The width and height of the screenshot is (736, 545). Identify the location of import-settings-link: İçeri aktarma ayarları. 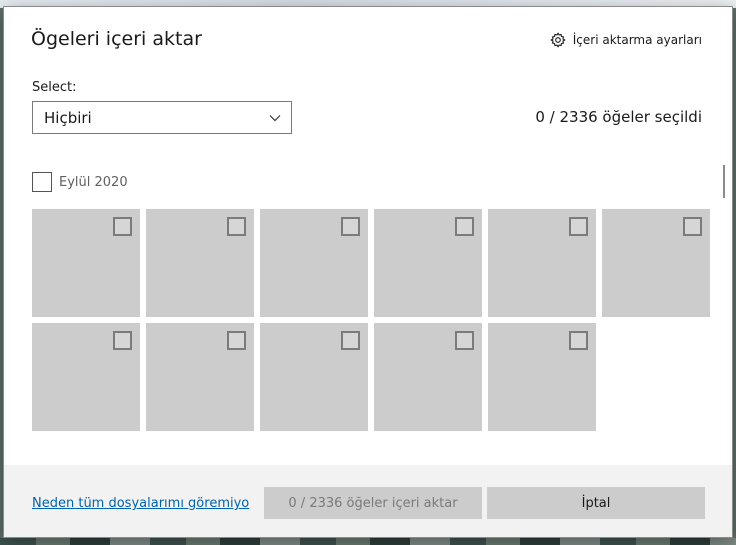
(626, 40).